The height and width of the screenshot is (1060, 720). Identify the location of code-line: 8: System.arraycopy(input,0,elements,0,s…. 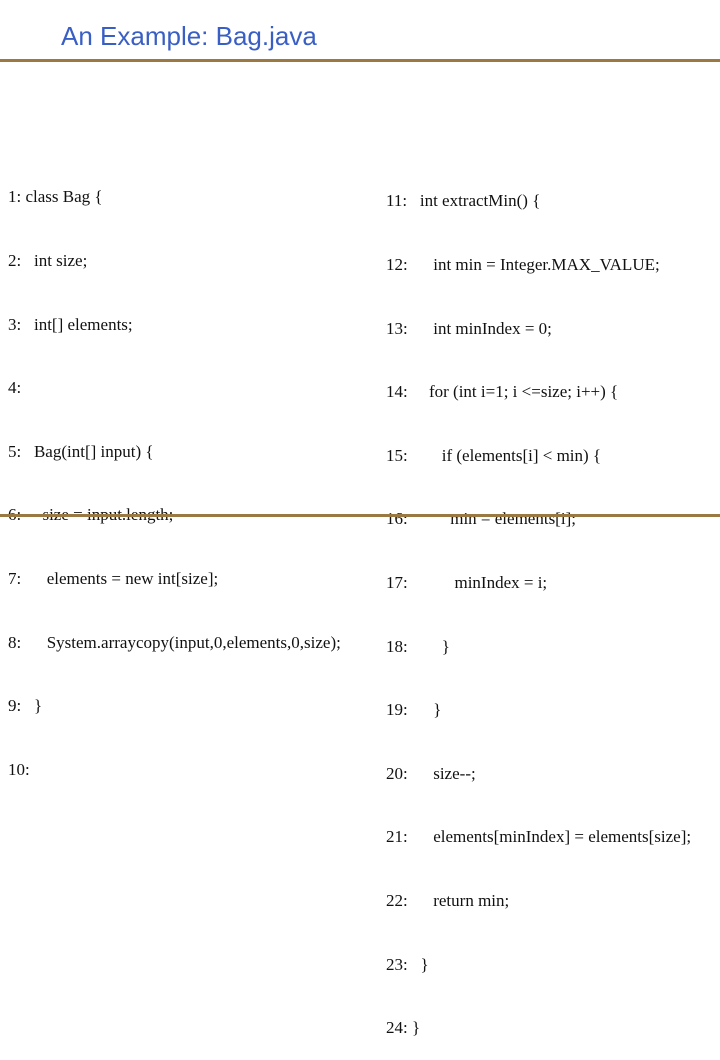
(174, 642).